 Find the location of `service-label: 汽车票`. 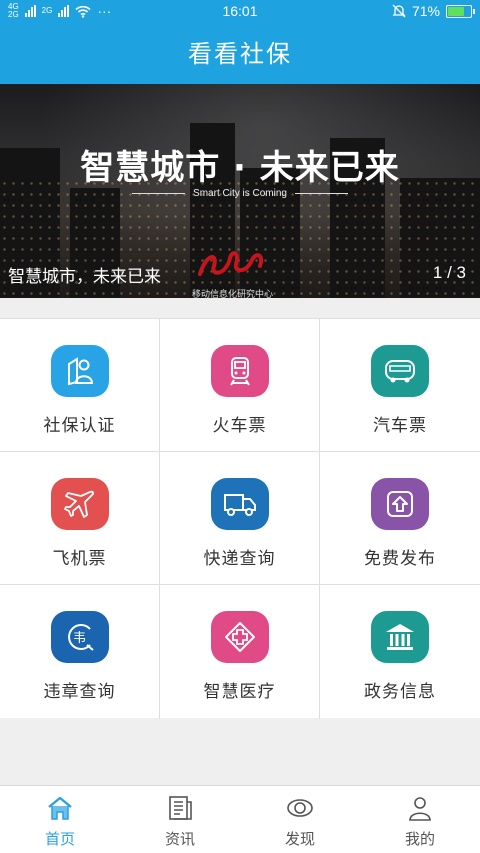

service-label: 汽车票 is located at coordinates (400, 426).